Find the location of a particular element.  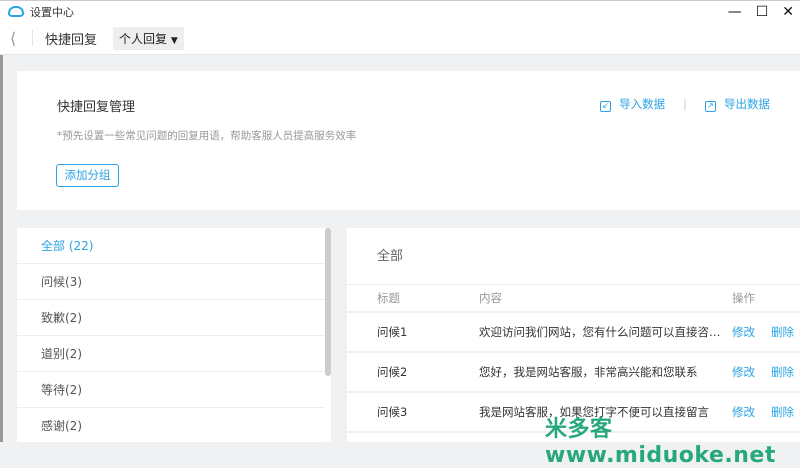

column-header: 操作 is located at coordinates (743, 298).